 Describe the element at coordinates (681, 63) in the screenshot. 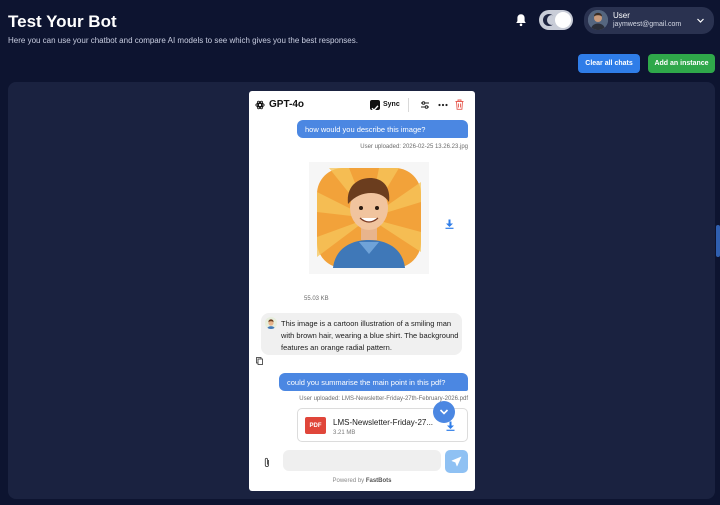

I see `add-instance-button: Add an instance` at that location.